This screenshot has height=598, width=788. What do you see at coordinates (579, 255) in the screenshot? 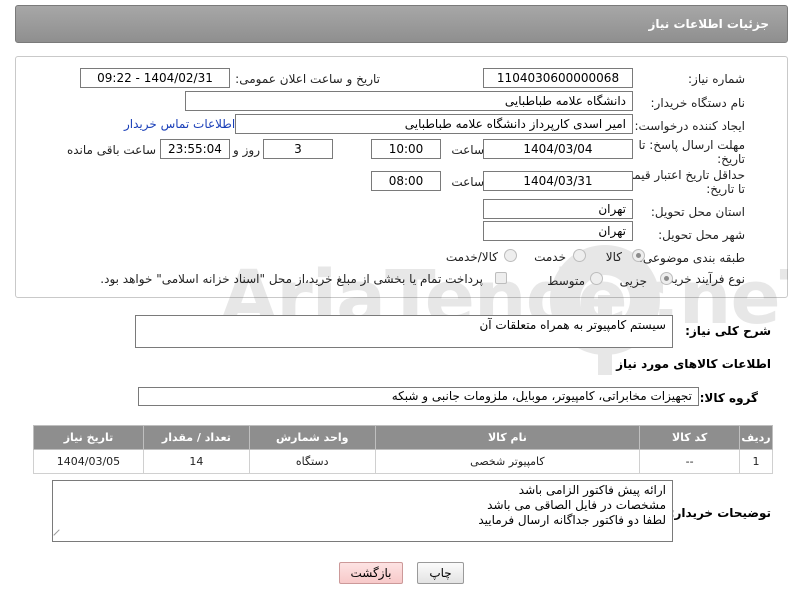
I see `category-radio-service` at bounding box center [579, 255].